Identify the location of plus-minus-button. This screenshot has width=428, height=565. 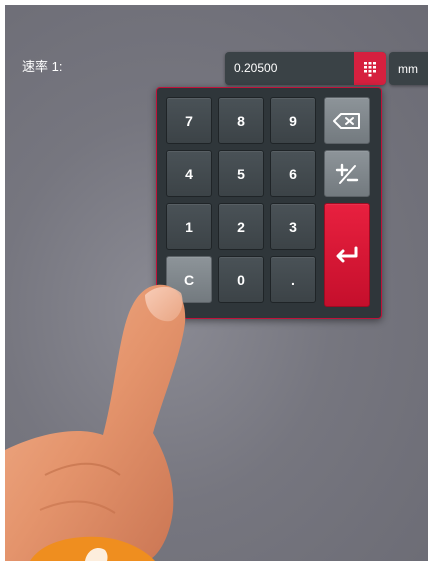
(347, 173).